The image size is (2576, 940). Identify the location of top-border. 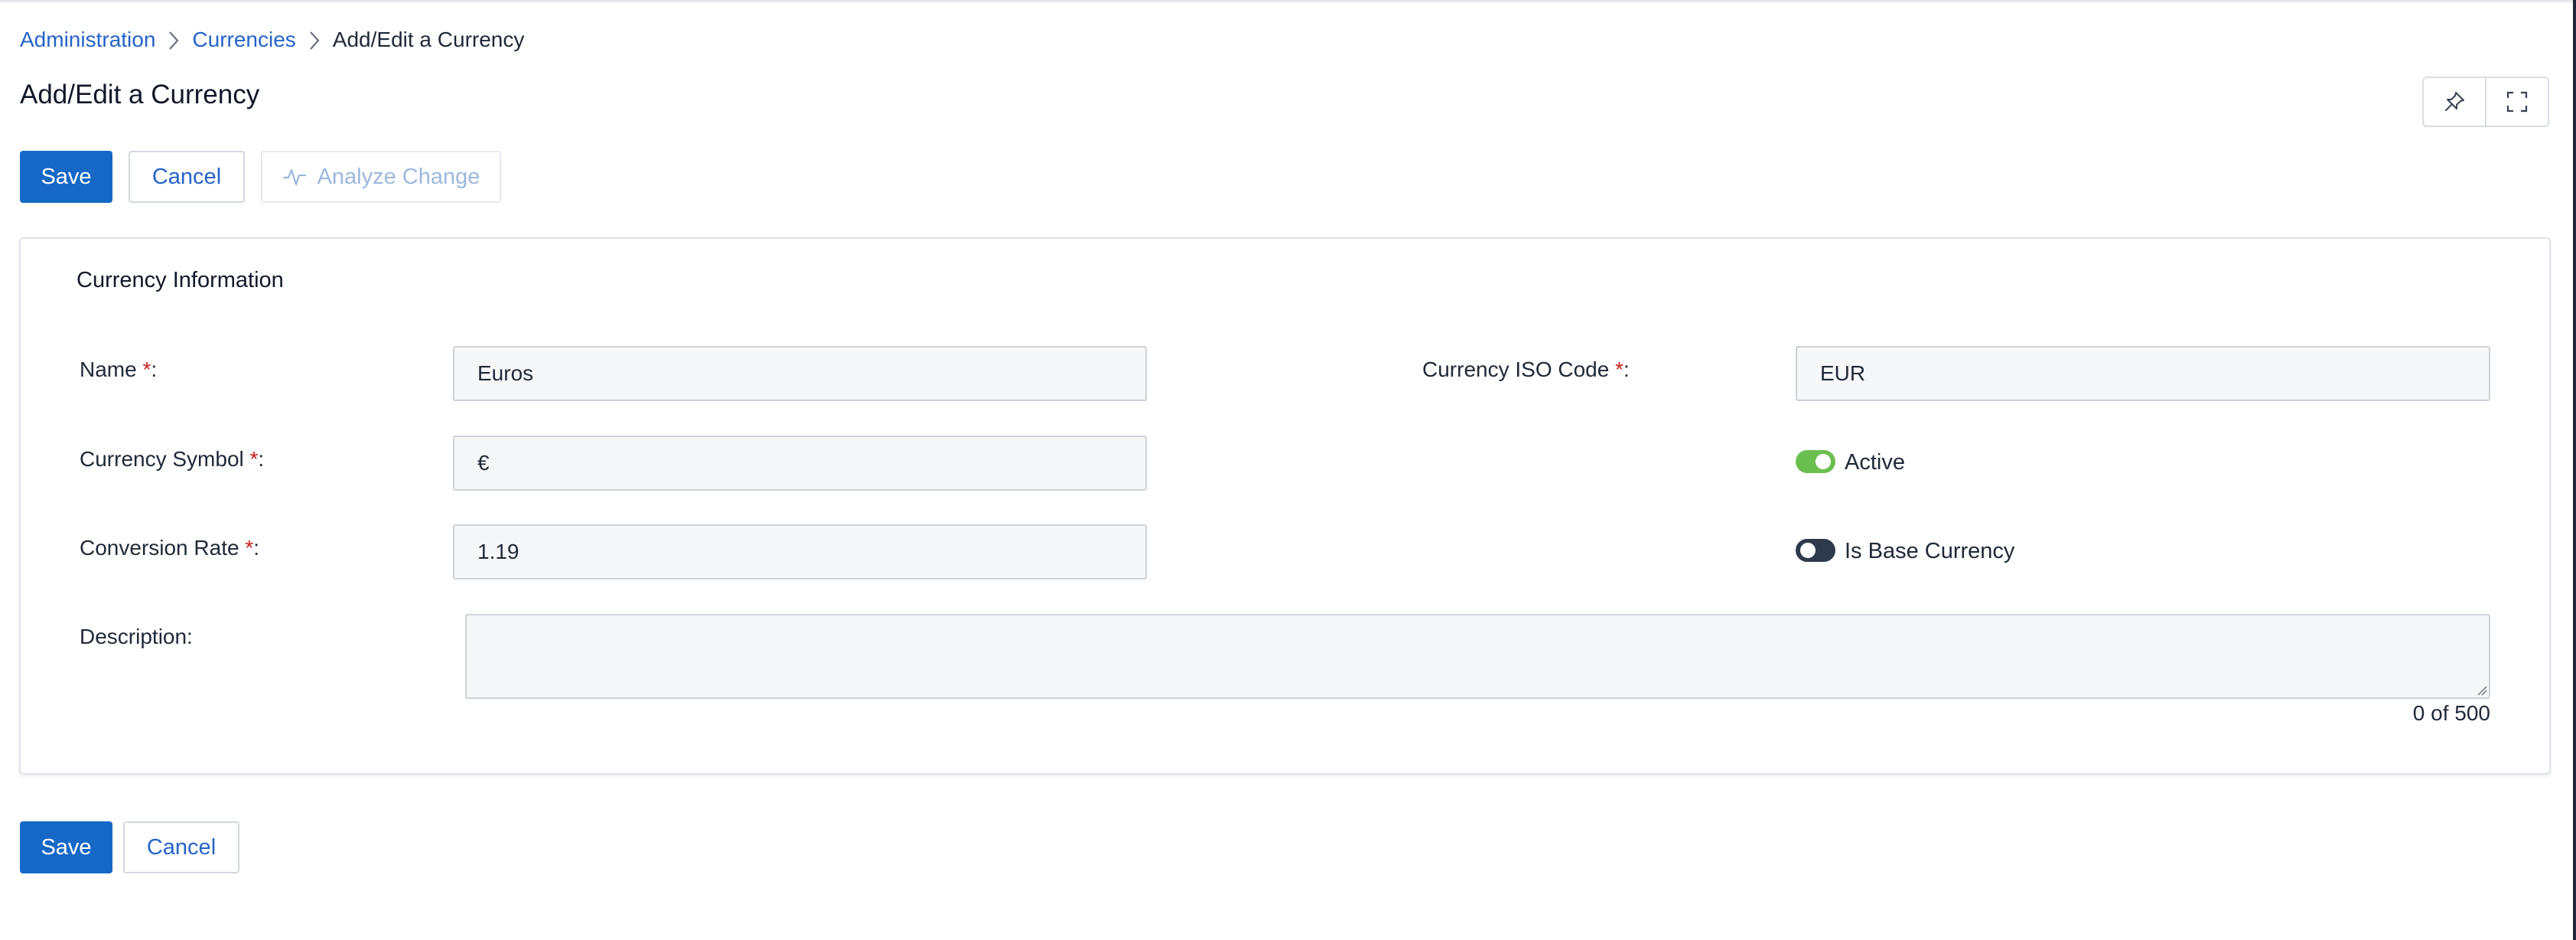
(1288, 1).